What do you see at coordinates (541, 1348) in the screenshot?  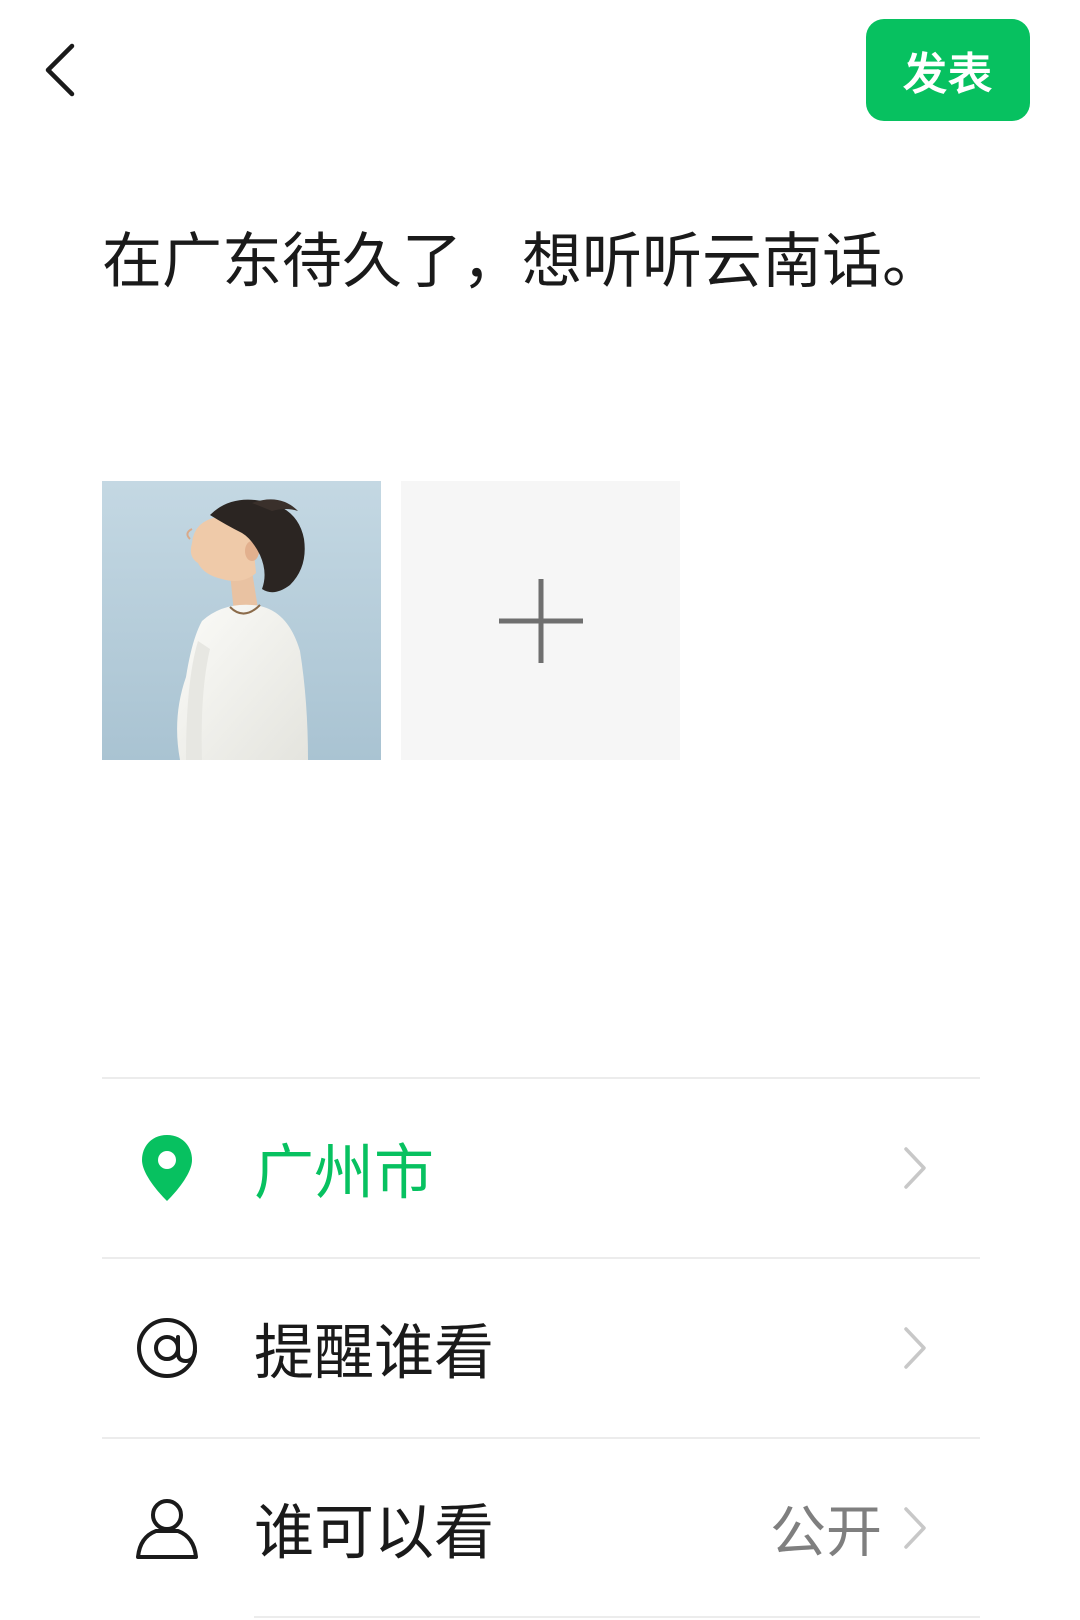 I see `mention-row: 提醒谁看` at bounding box center [541, 1348].